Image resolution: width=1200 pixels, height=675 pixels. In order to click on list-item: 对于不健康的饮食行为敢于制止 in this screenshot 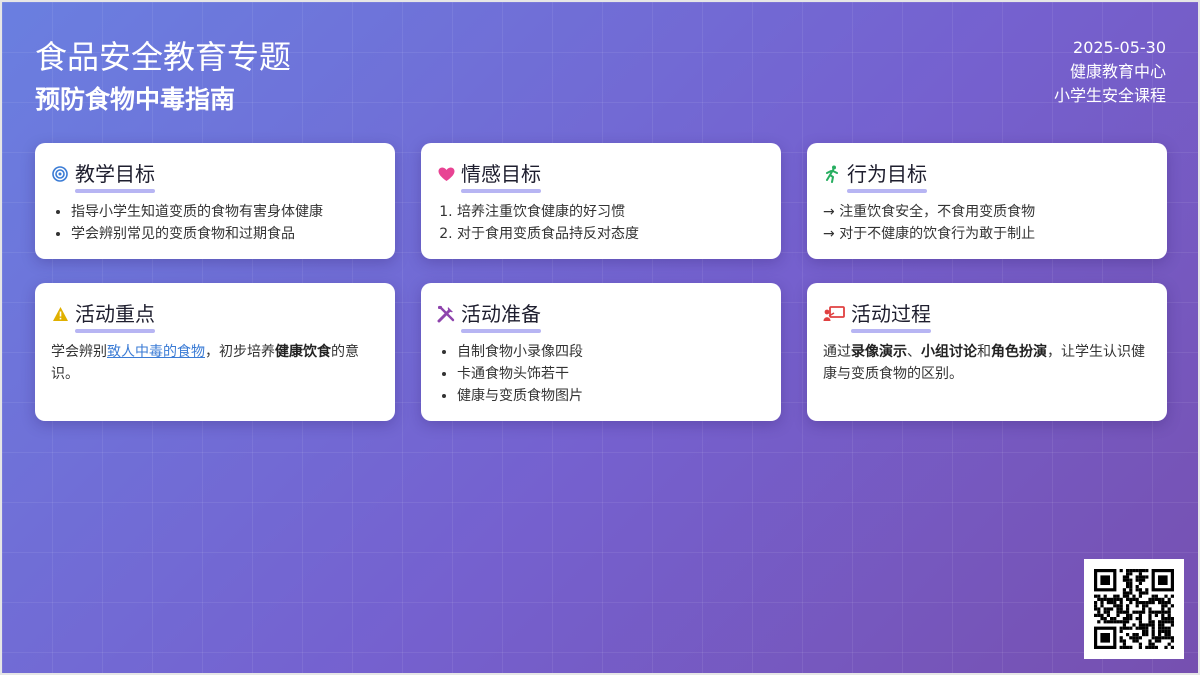, I will do `click(987, 234)`.